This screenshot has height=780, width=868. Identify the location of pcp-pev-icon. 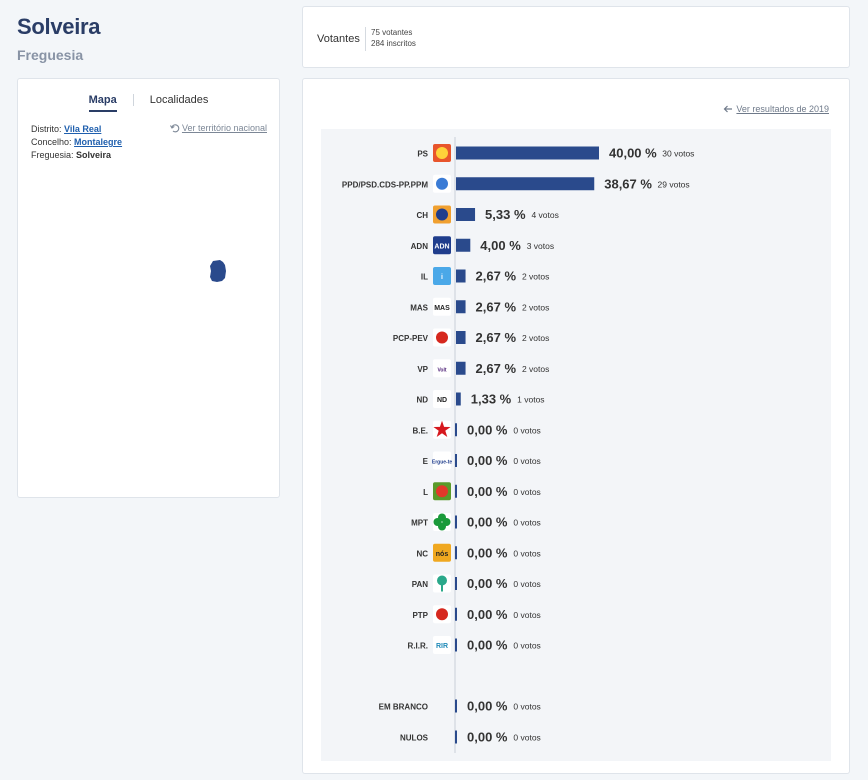
(442, 337).